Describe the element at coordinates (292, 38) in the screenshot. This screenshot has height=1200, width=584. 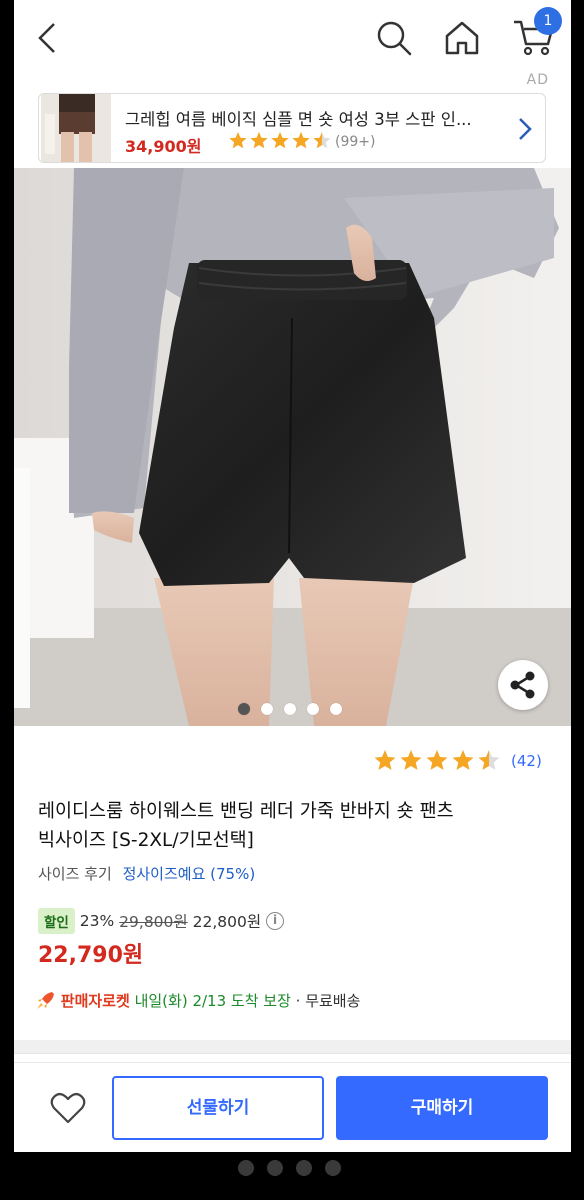
I see `top-bar: 1` at that location.